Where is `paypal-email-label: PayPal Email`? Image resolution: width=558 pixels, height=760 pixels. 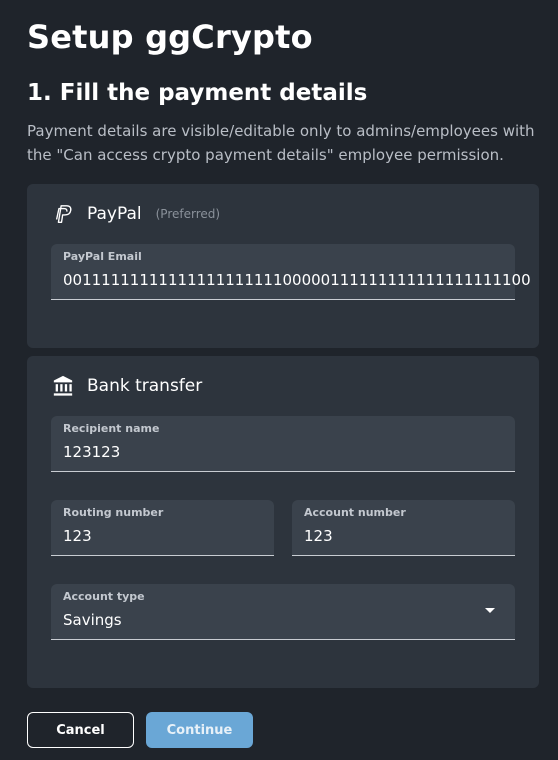 paypal-email-label: PayPal Email is located at coordinates (102, 256).